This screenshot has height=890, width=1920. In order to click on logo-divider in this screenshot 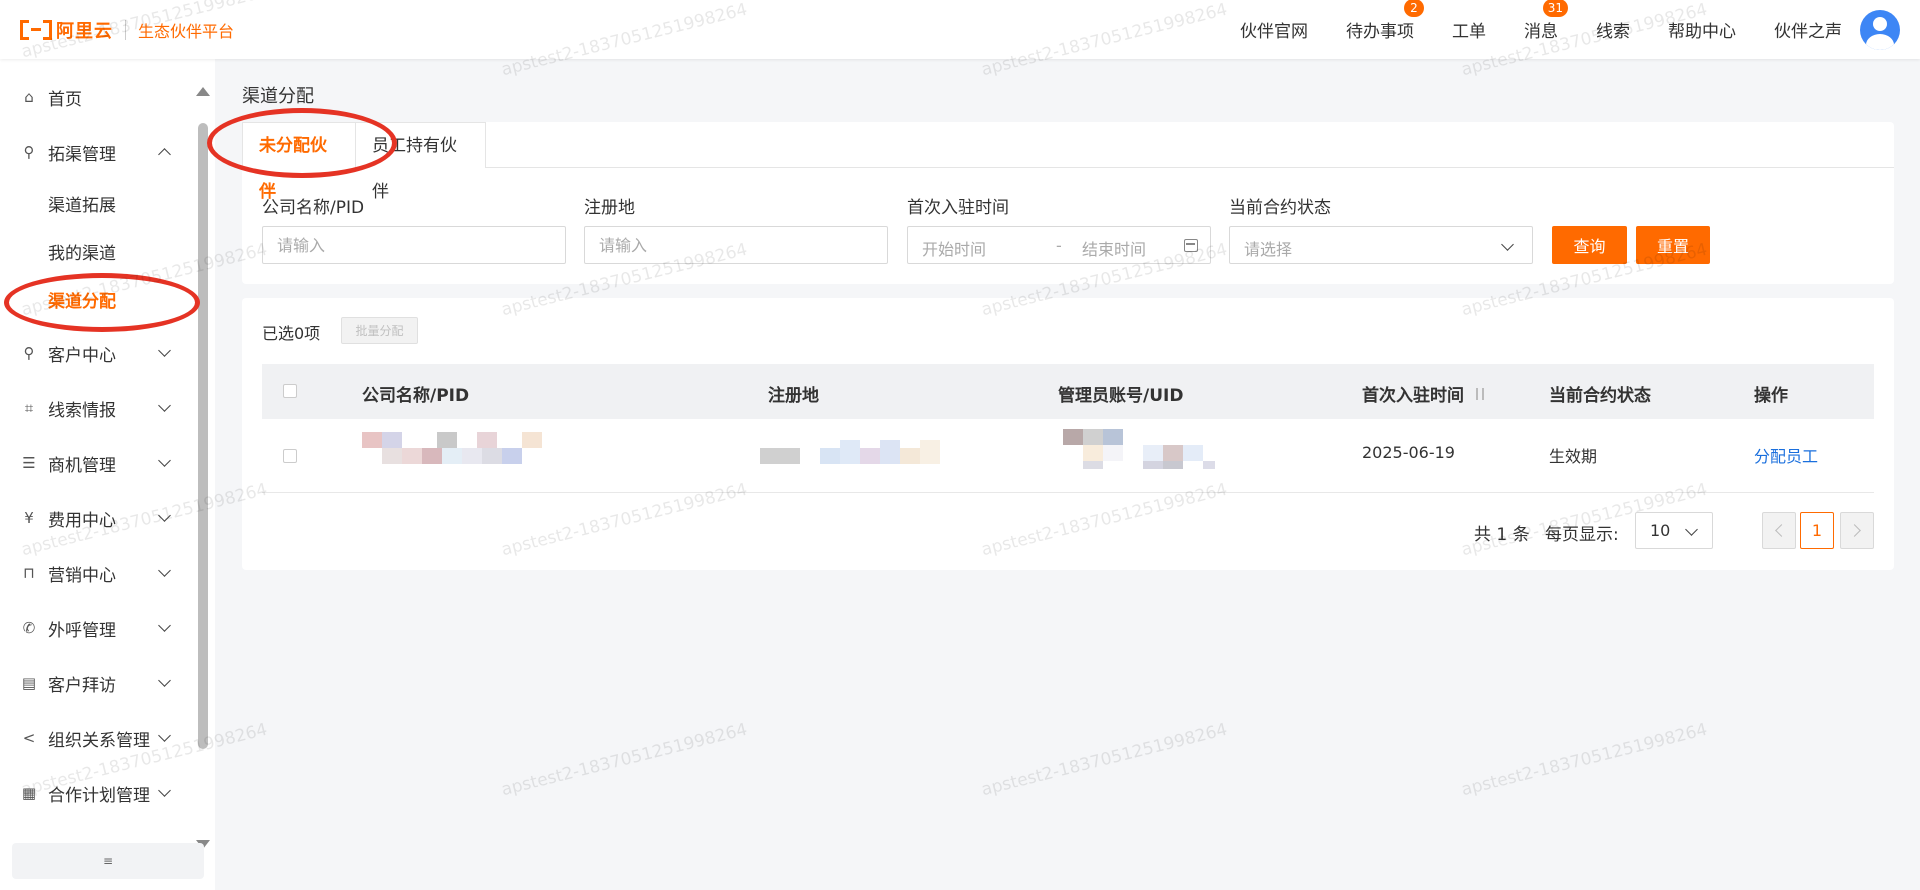, I will do `click(125, 30)`.